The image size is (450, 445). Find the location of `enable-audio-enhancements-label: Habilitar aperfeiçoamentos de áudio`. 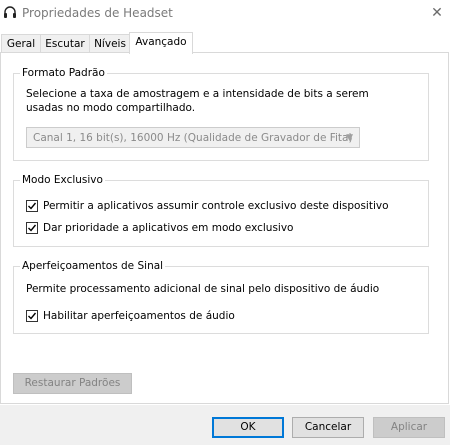

enable-audio-enhancements-label: Habilitar aperfeiçoamentos de áudio is located at coordinates (139, 316).